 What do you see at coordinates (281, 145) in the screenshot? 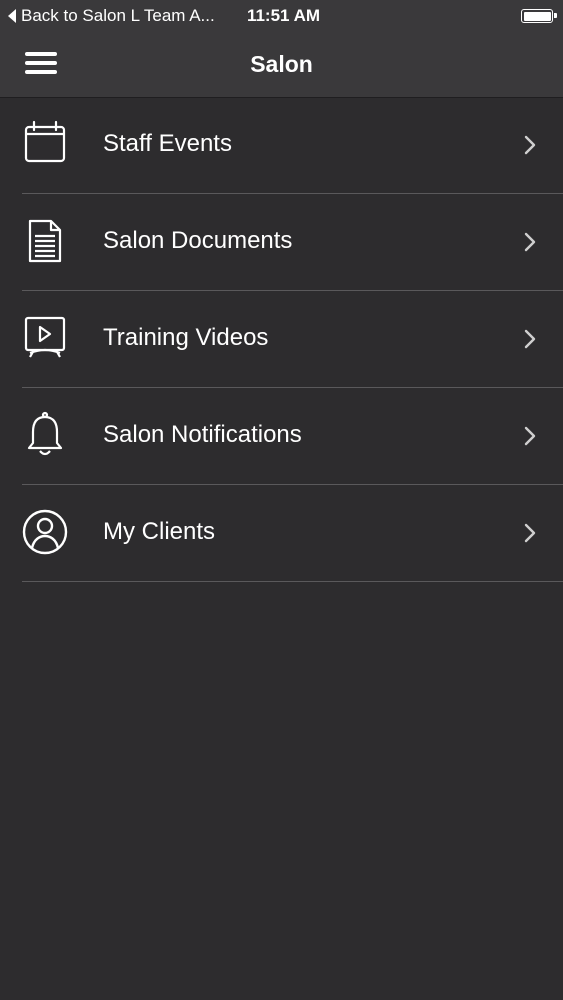
I see `menu-item-staff-events: Staff Events` at bounding box center [281, 145].